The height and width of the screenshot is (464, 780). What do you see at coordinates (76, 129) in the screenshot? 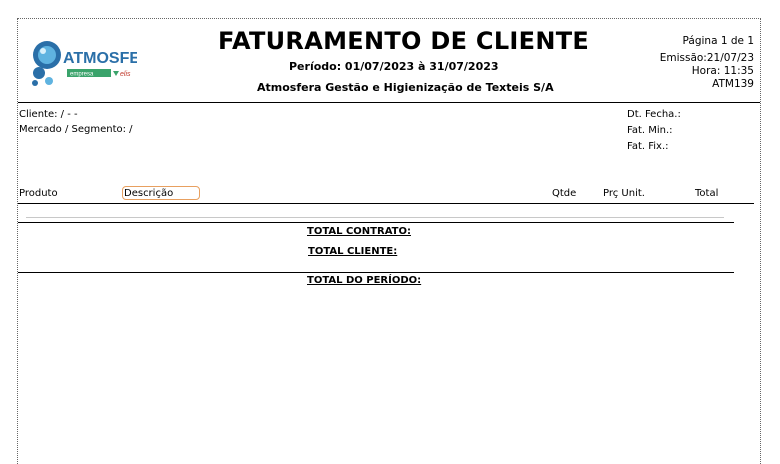
I see `segment-label: Mercado / Segmento: /` at bounding box center [76, 129].